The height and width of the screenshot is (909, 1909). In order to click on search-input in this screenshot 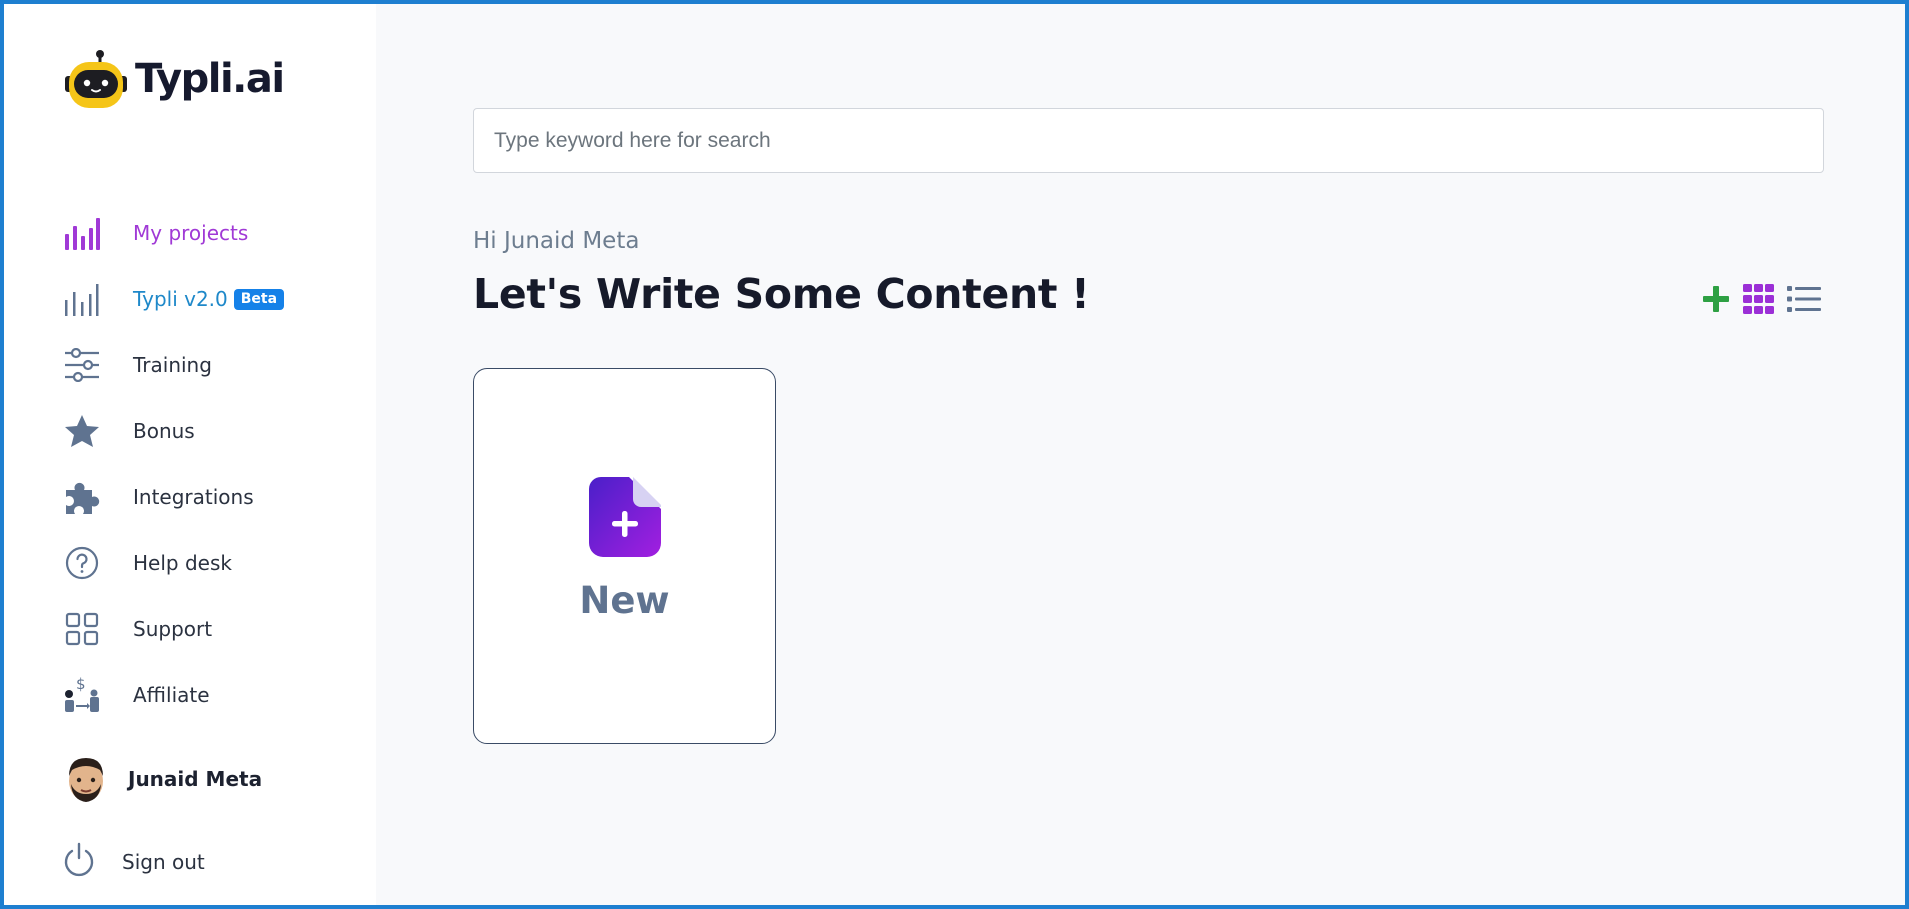, I will do `click(1148, 140)`.